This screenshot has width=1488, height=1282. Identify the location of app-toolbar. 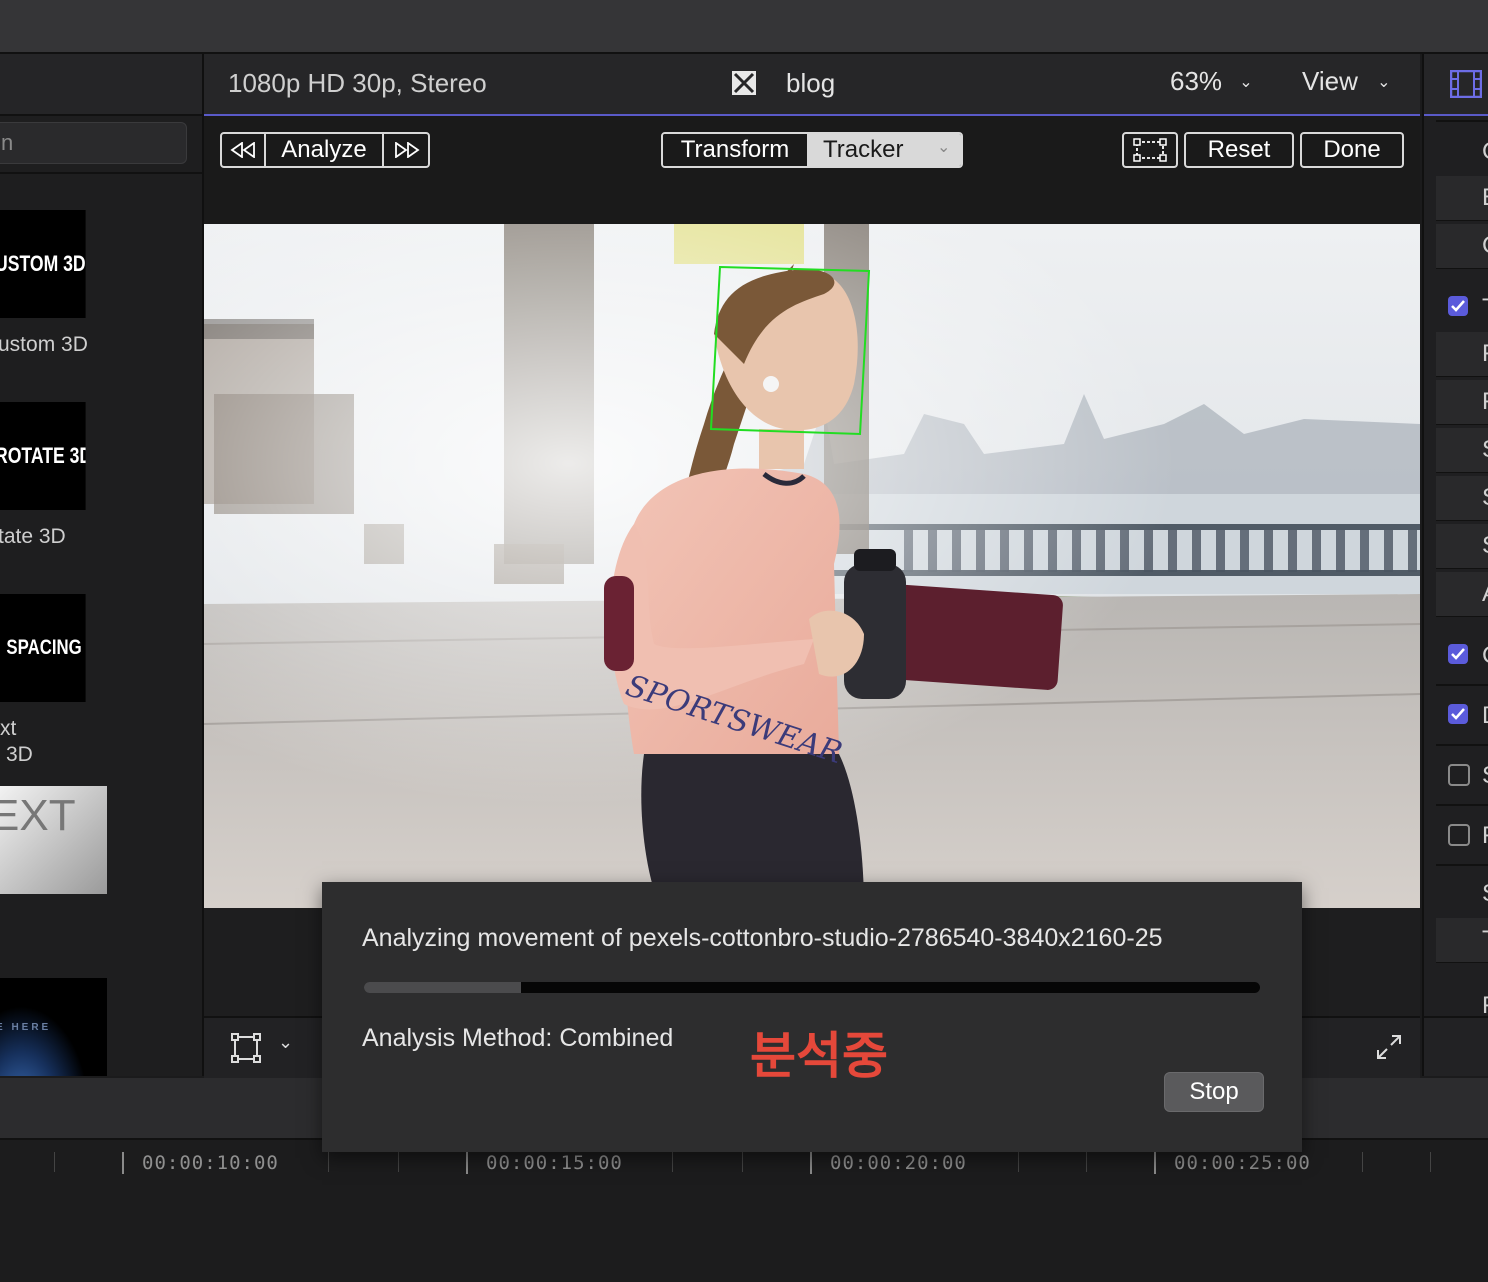
(744, 27).